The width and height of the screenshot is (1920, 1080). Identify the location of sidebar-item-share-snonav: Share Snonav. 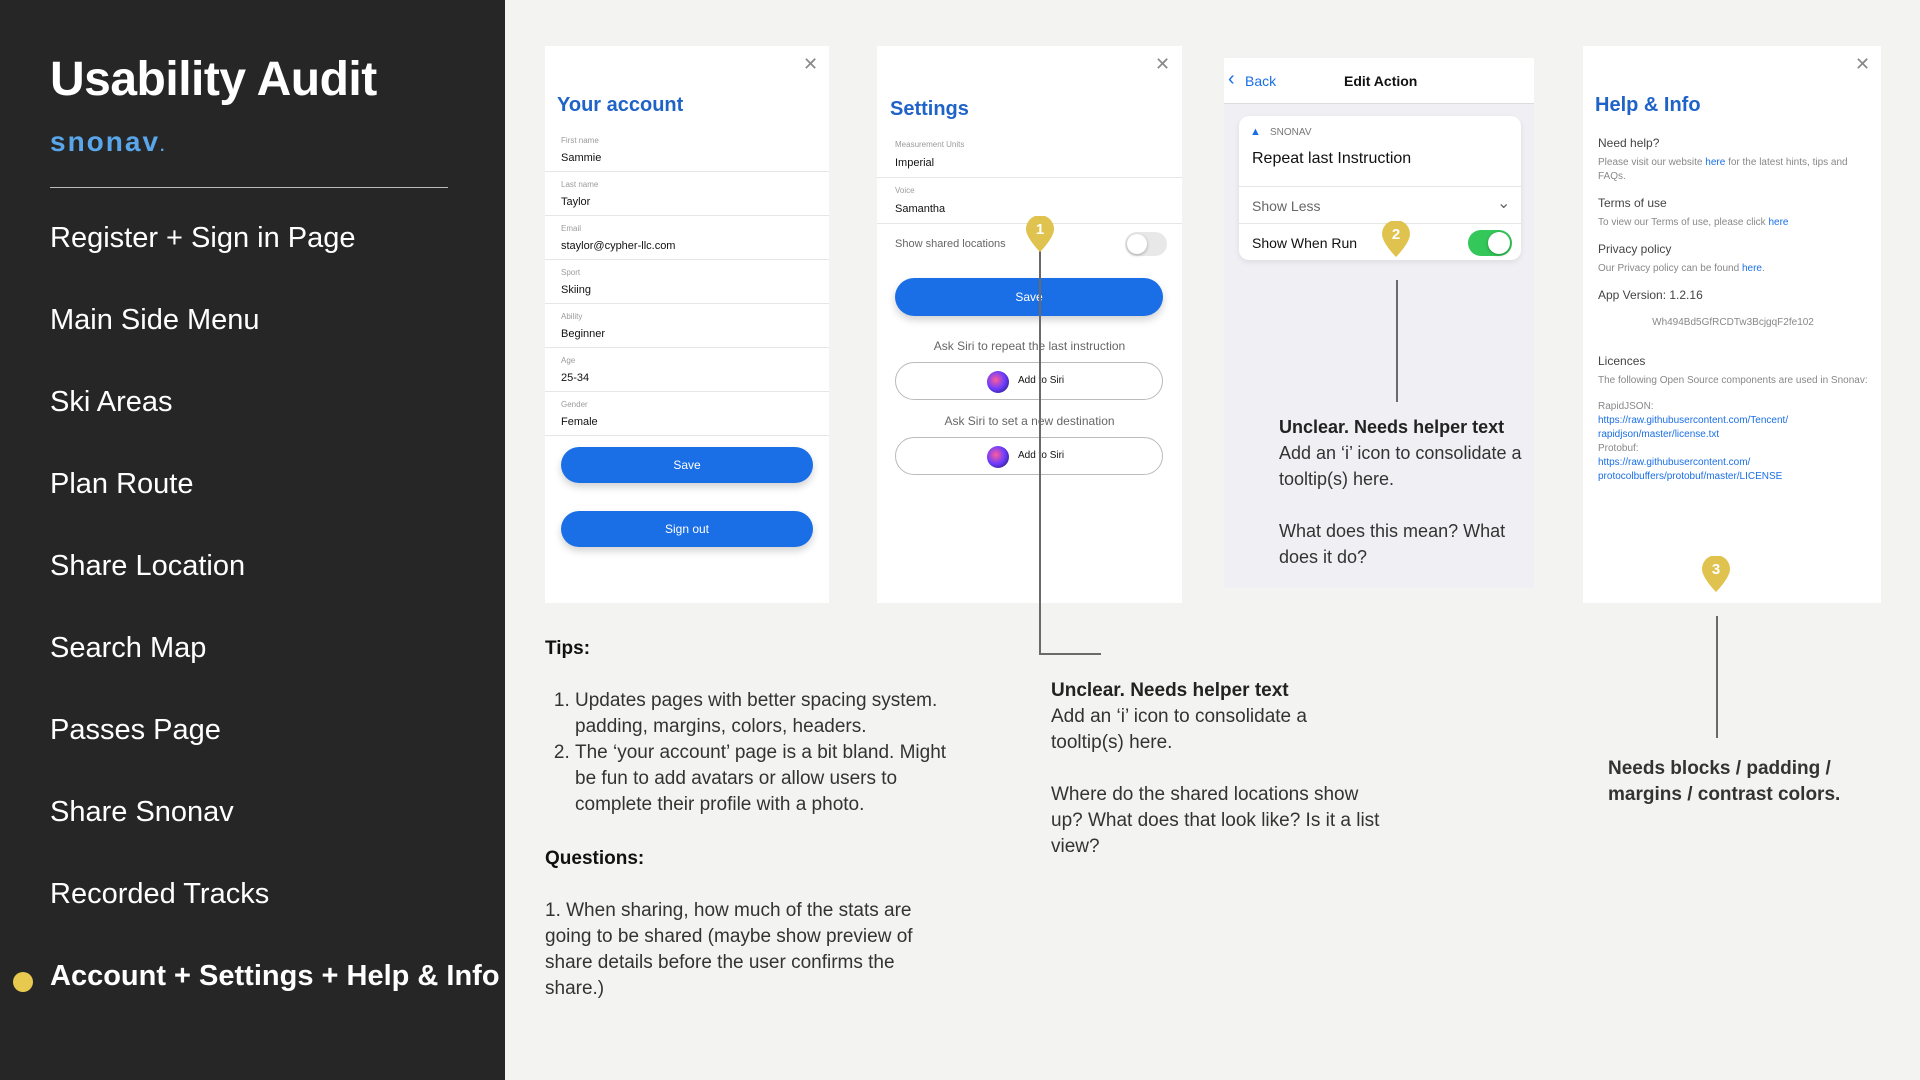
(275, 837).